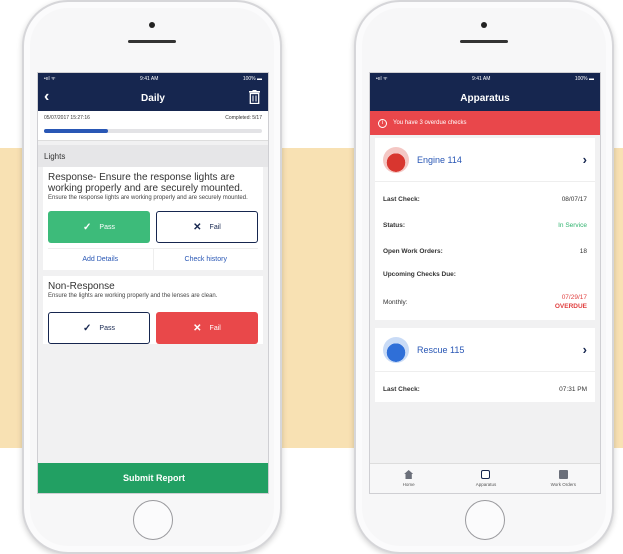 The height and width of the screenshot is (554, 623). Describe the element at coordinates (254, 97) in the screenshot. I see `trash-icon` at that location.